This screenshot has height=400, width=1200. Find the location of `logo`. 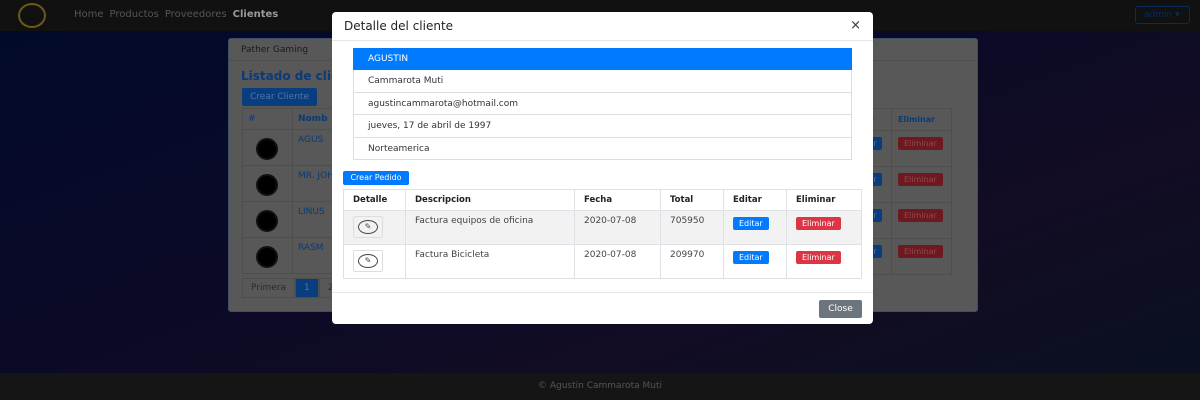

logo is located at coordinates (32, 15).